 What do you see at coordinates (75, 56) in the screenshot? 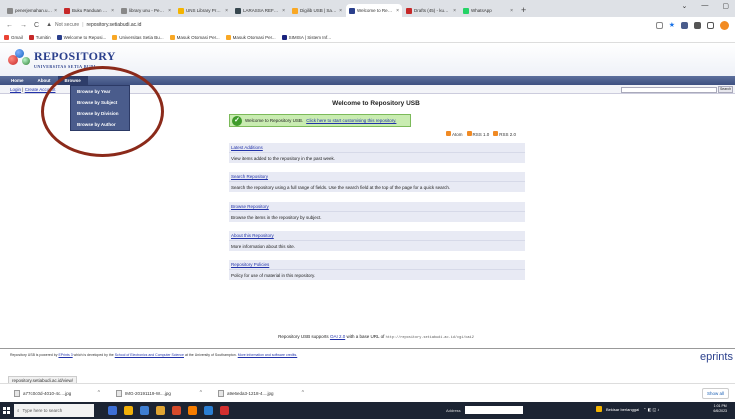
I see `logo-title: REPOSITORY` at bounding box center [75, 56].